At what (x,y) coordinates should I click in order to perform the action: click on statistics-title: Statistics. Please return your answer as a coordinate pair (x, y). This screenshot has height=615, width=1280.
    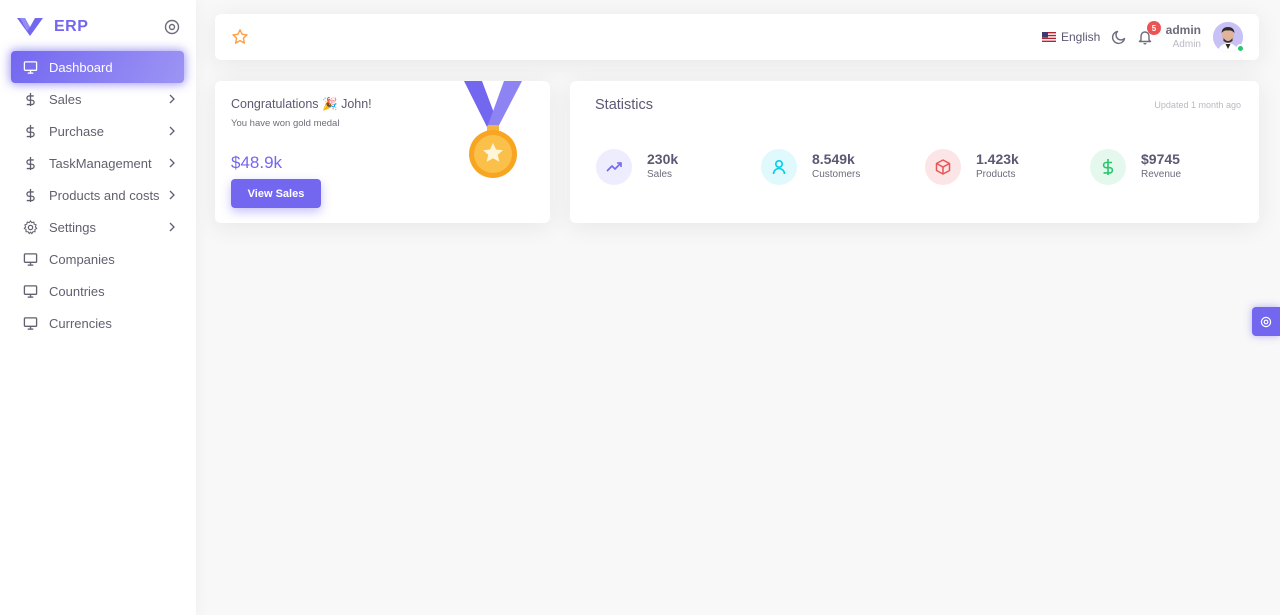
    Looking at the image, I should click on (624, 105).